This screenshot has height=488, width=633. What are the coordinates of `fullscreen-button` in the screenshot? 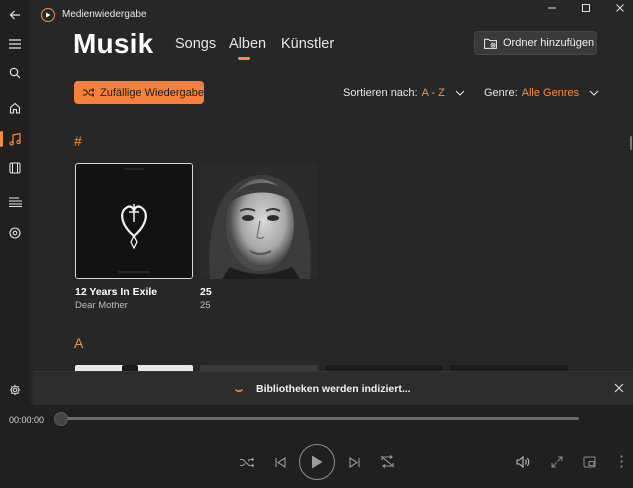 It's located at (556, 461).